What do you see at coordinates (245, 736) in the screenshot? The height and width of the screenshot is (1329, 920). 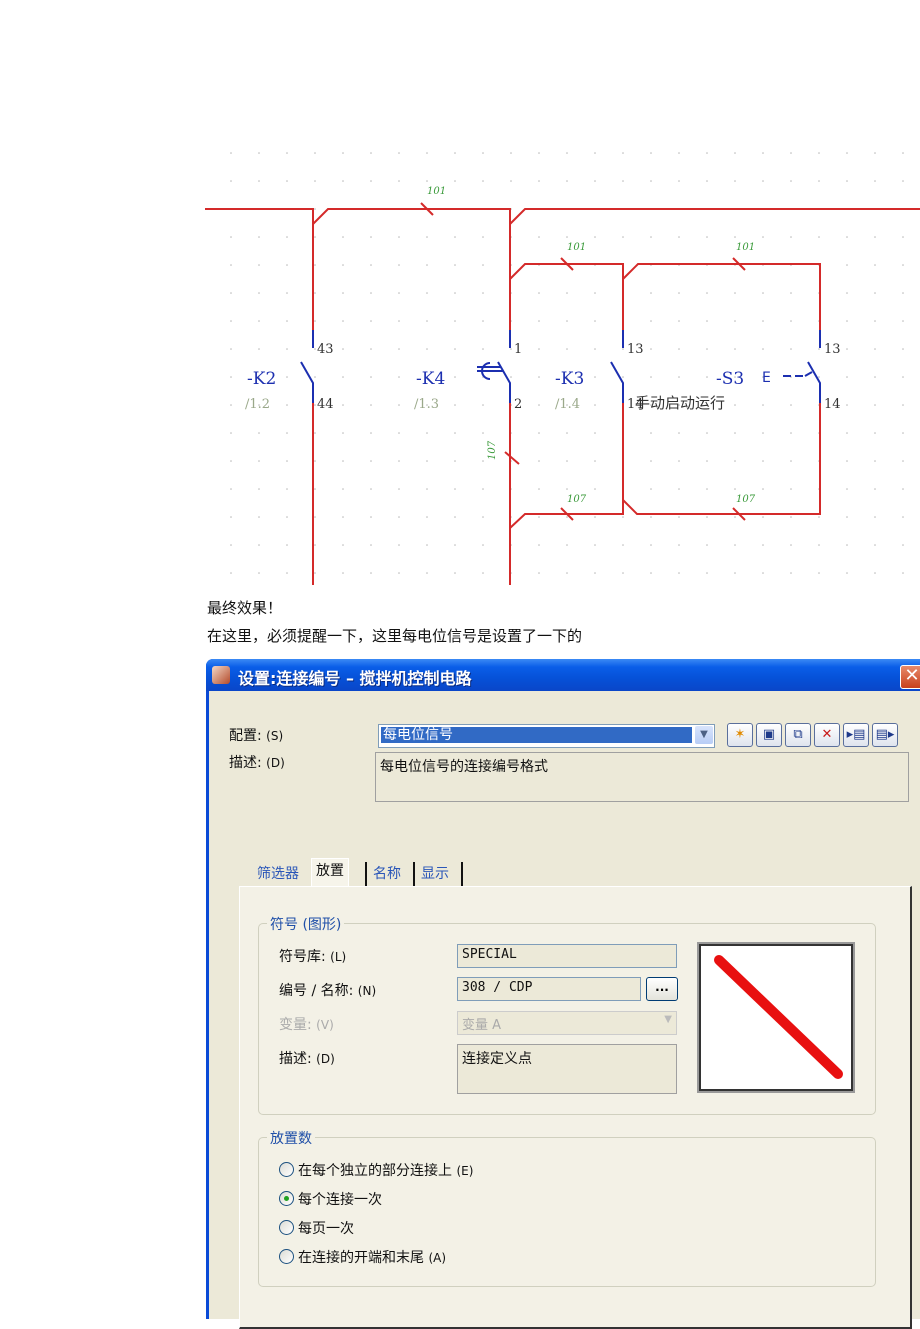 I see `config-label-text: 配置:` at bounding box center [245, 736].